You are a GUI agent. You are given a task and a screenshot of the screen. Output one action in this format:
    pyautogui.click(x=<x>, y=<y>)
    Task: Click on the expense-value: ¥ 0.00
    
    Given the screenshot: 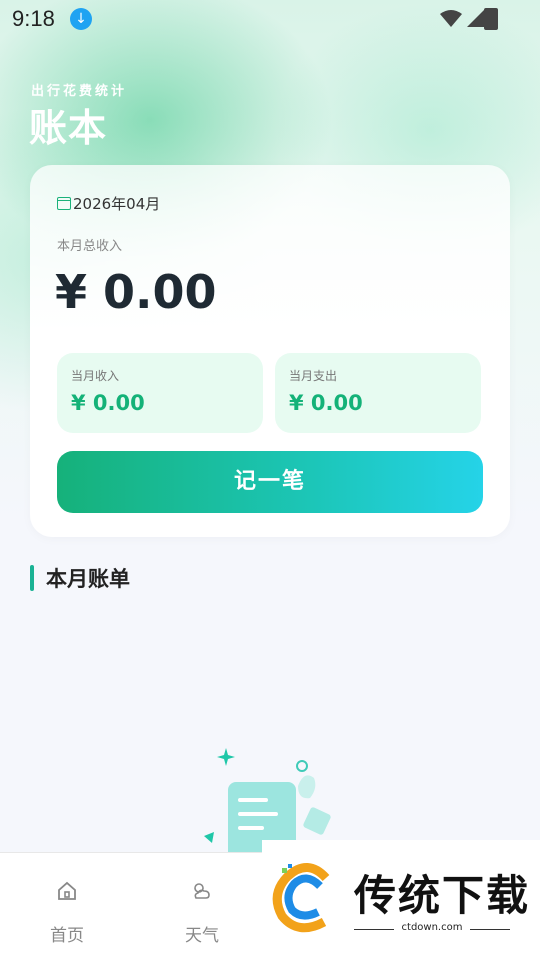 What is the action you would take?
    pyautogui.click(x=326, y=403)
    